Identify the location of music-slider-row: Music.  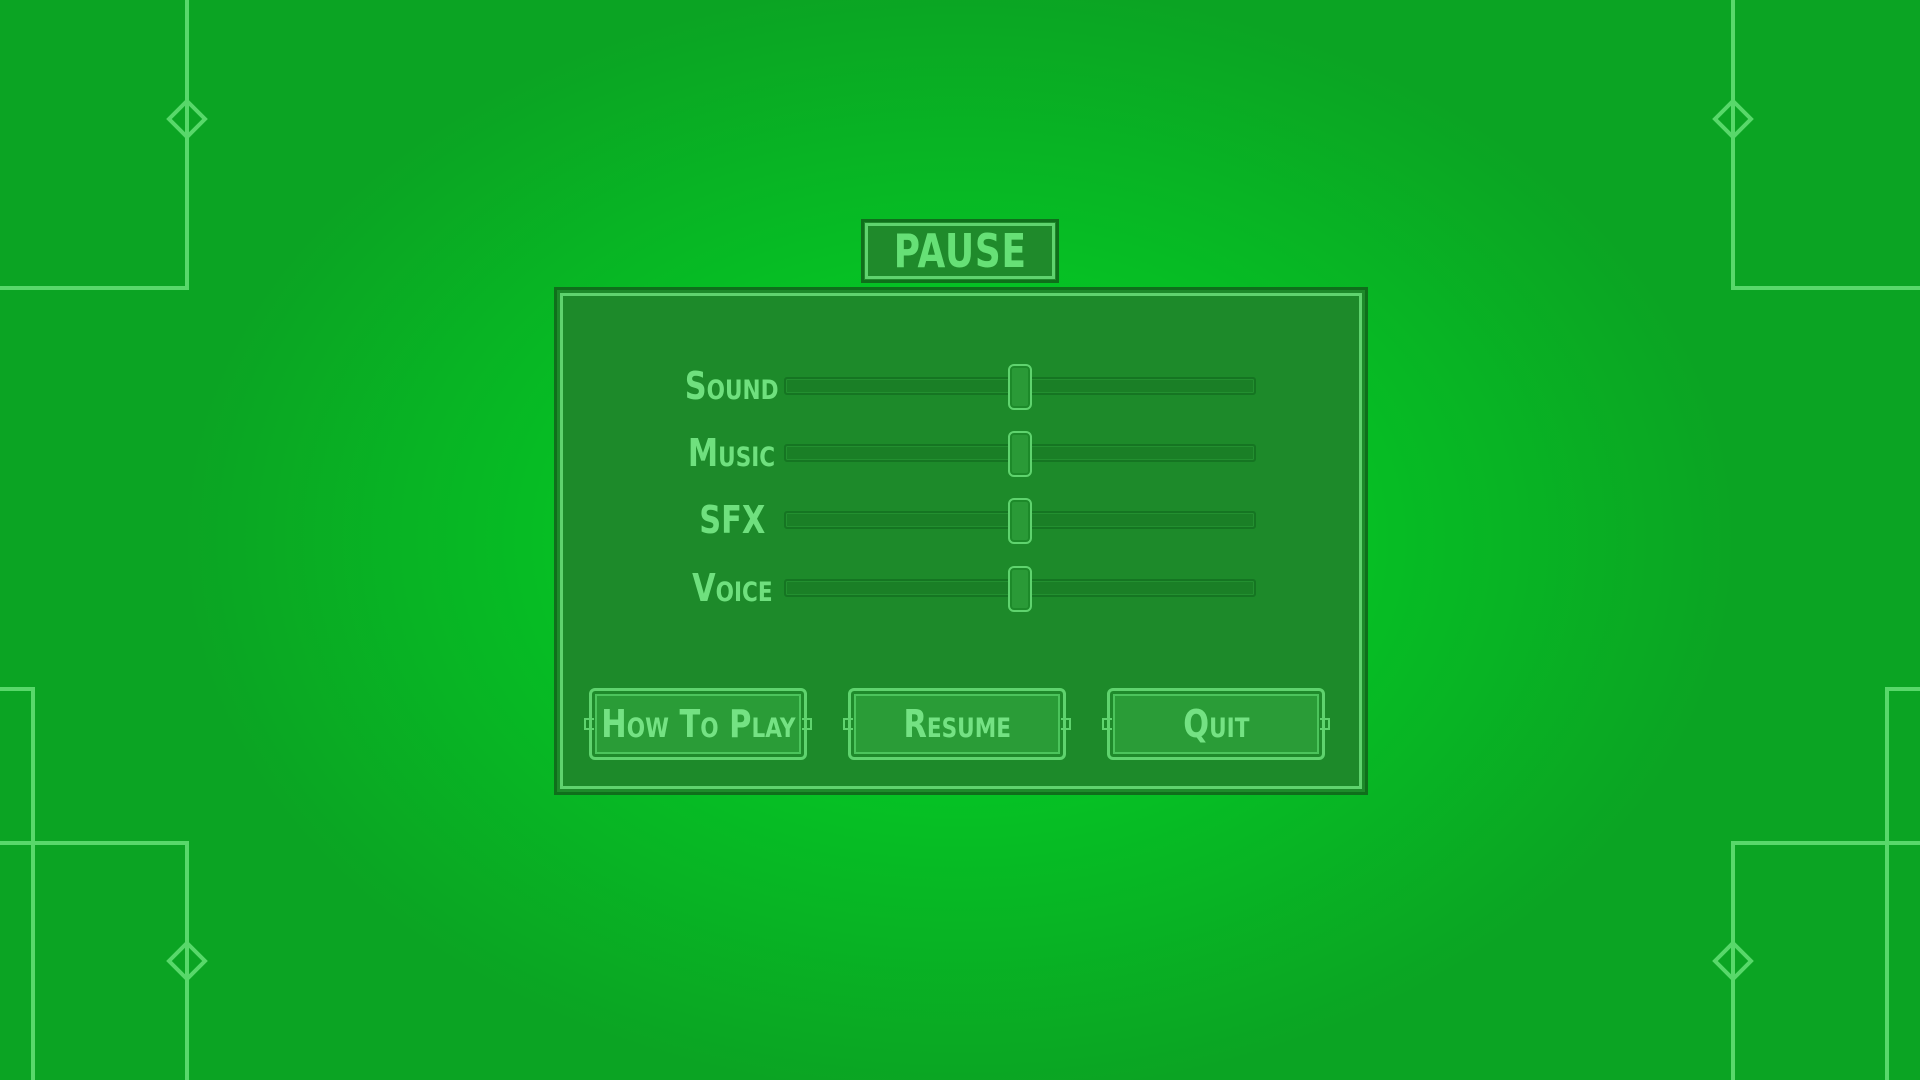
(964, 453).